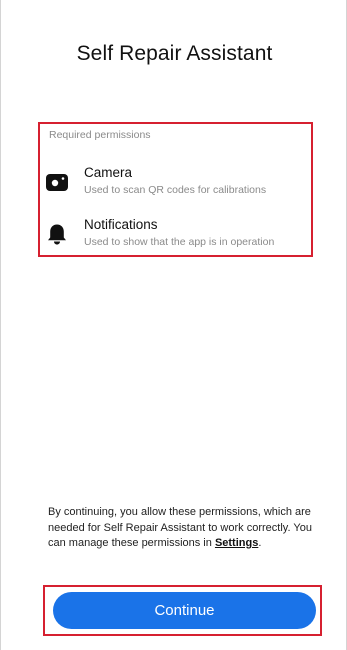  Describe the element at coordinates (236, 543) in the screenshot. I see `settings-link: Settings` at that location.